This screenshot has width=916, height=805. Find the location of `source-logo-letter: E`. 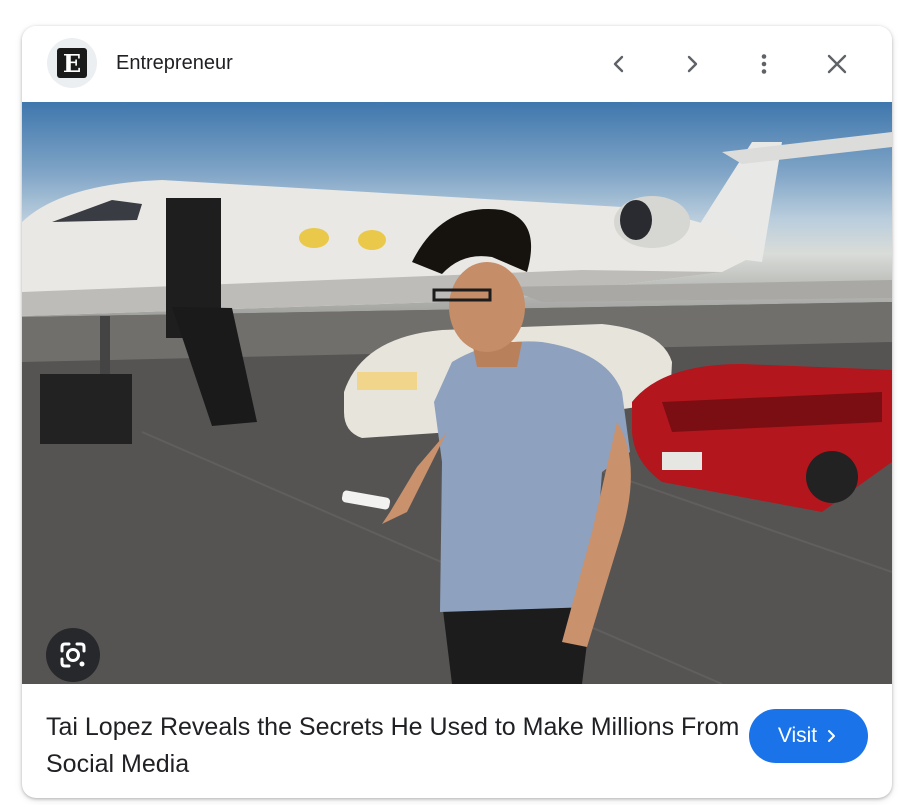

source-logo-letter: E is located at coordinates (72, 63).